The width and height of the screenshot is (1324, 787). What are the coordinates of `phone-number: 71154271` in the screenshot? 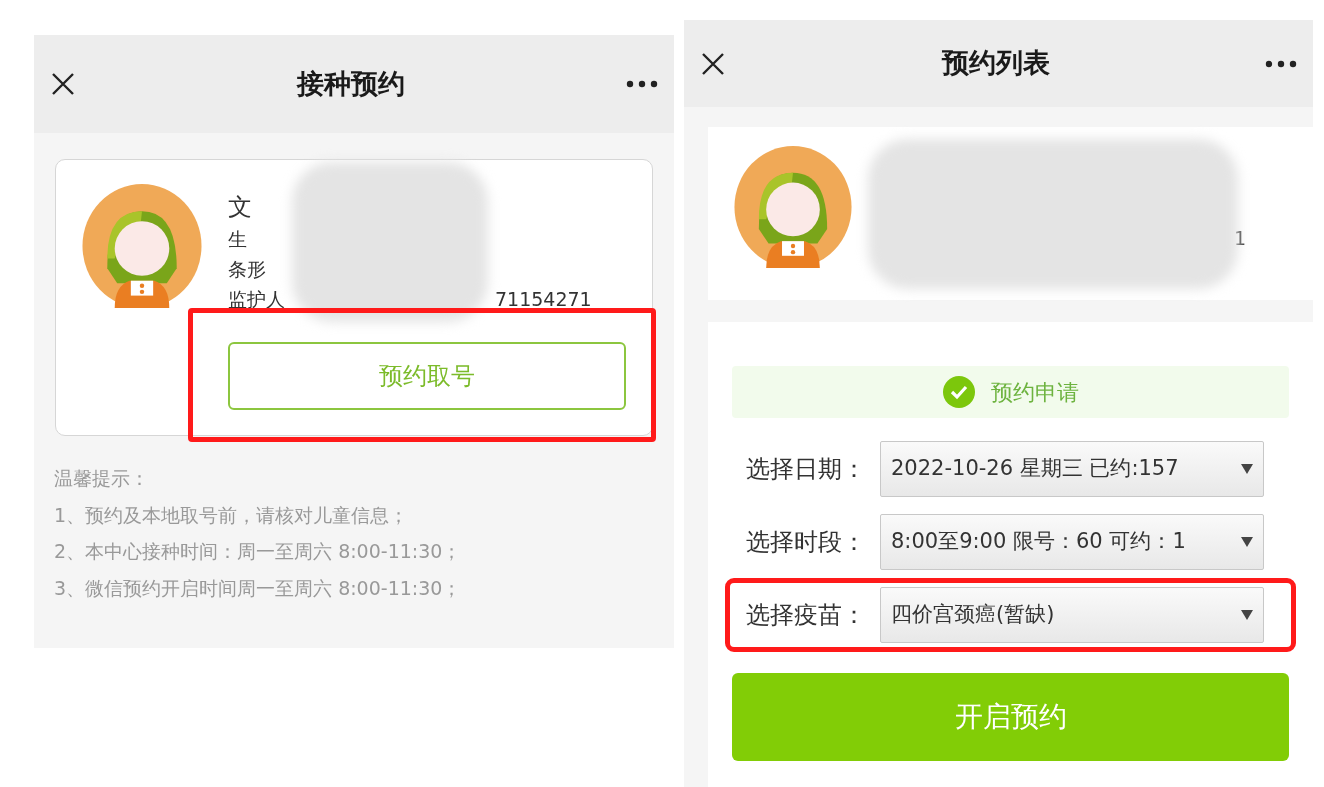 It's located at (543, 299).